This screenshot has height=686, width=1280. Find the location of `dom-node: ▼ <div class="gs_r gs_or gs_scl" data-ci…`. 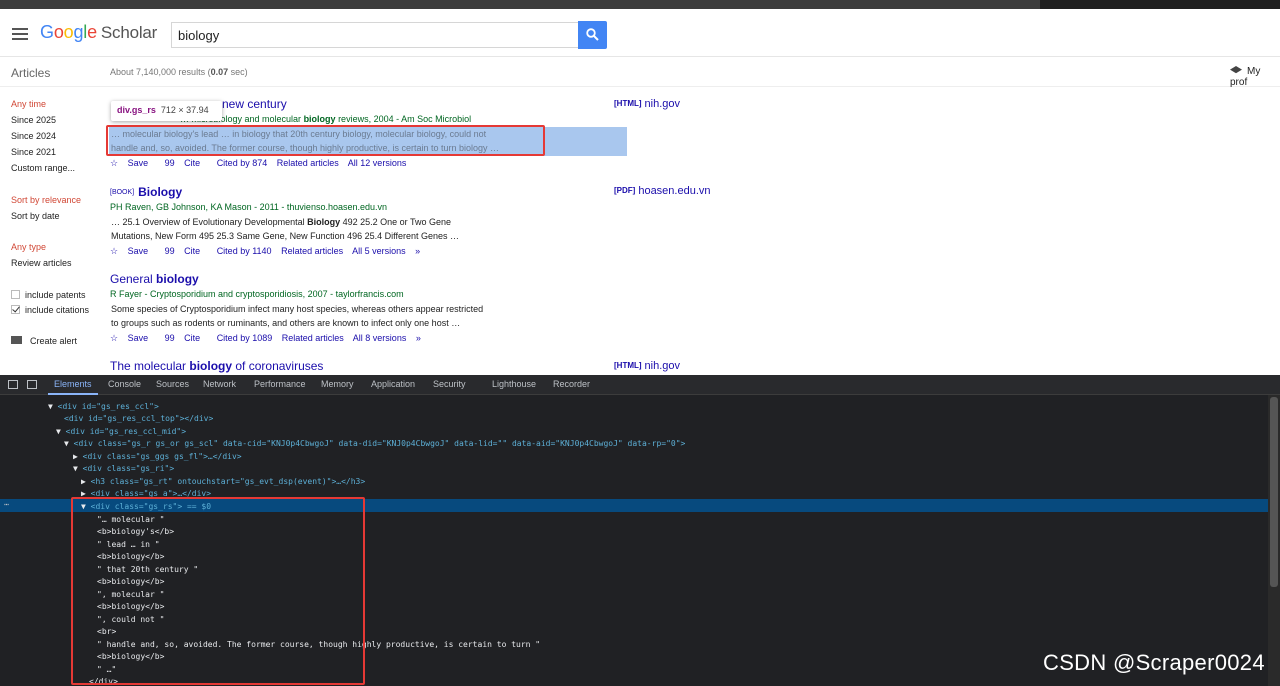

dom-node: ▼ <div class="gs_r gs_or gs_scl" data-ci… is located at coordinates (374, 443).